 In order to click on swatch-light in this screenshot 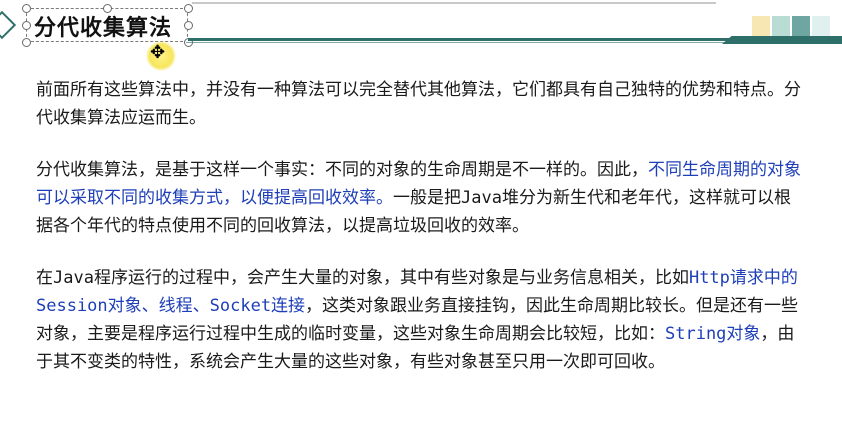, I will do `click(821, 26)`.